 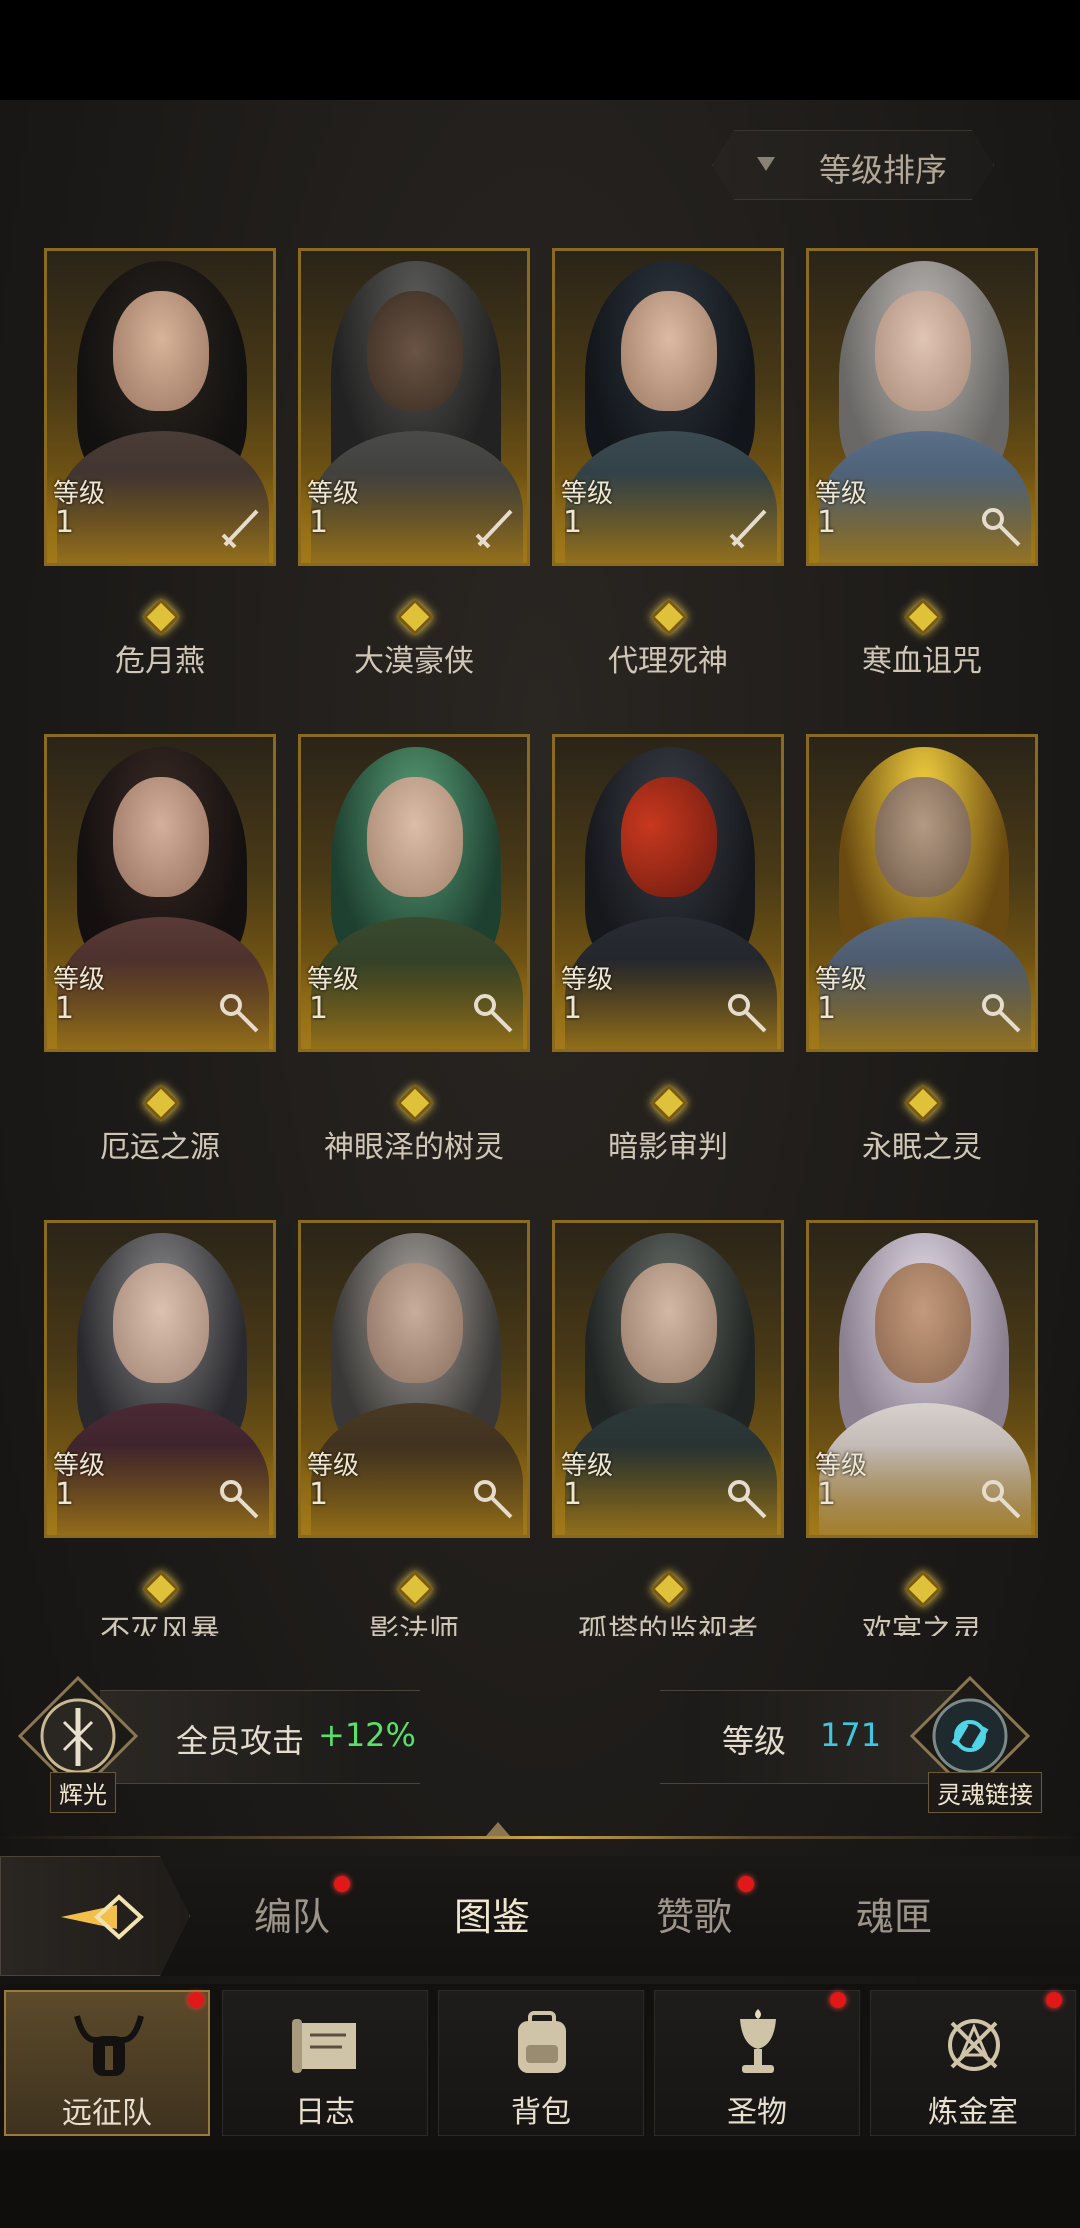 I want to click on hero-name: 孤塔的监视者, so click(x=668, y=1625).